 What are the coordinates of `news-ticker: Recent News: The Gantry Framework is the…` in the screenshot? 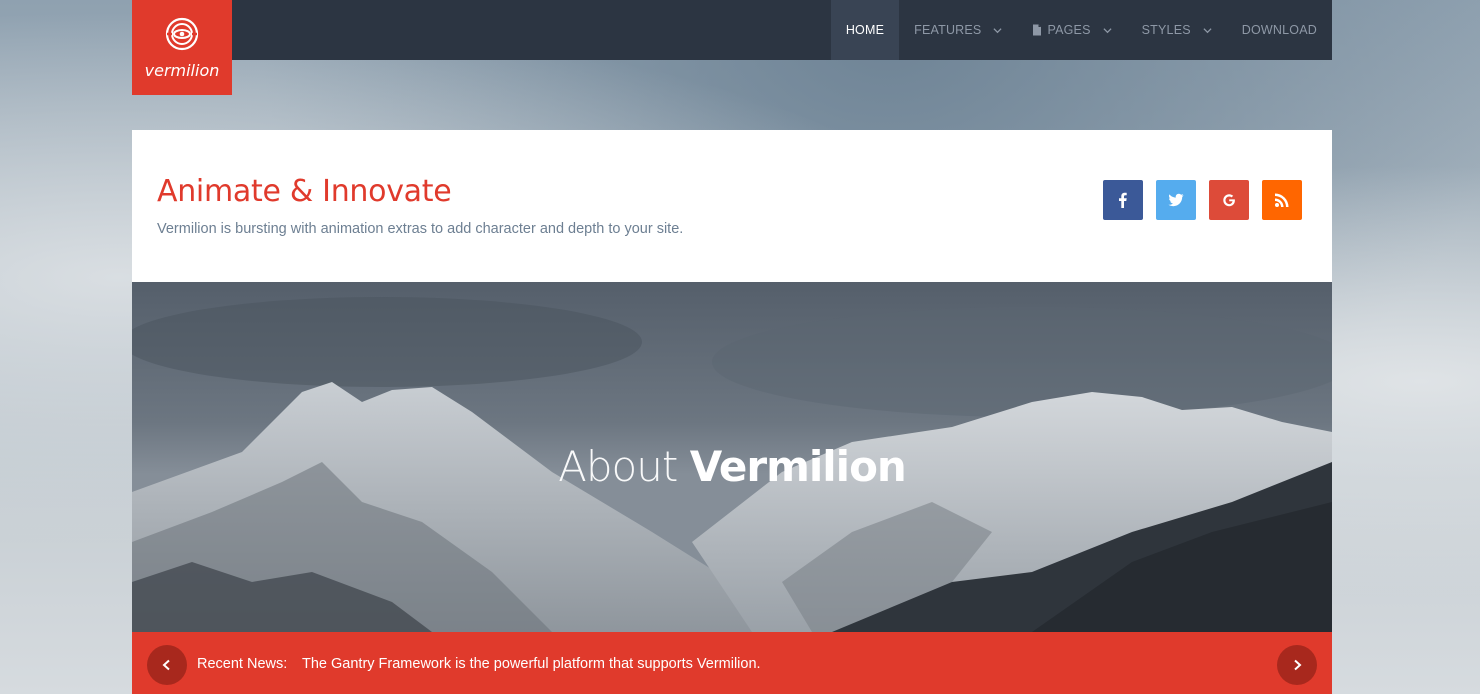 It's located at (732, 663).